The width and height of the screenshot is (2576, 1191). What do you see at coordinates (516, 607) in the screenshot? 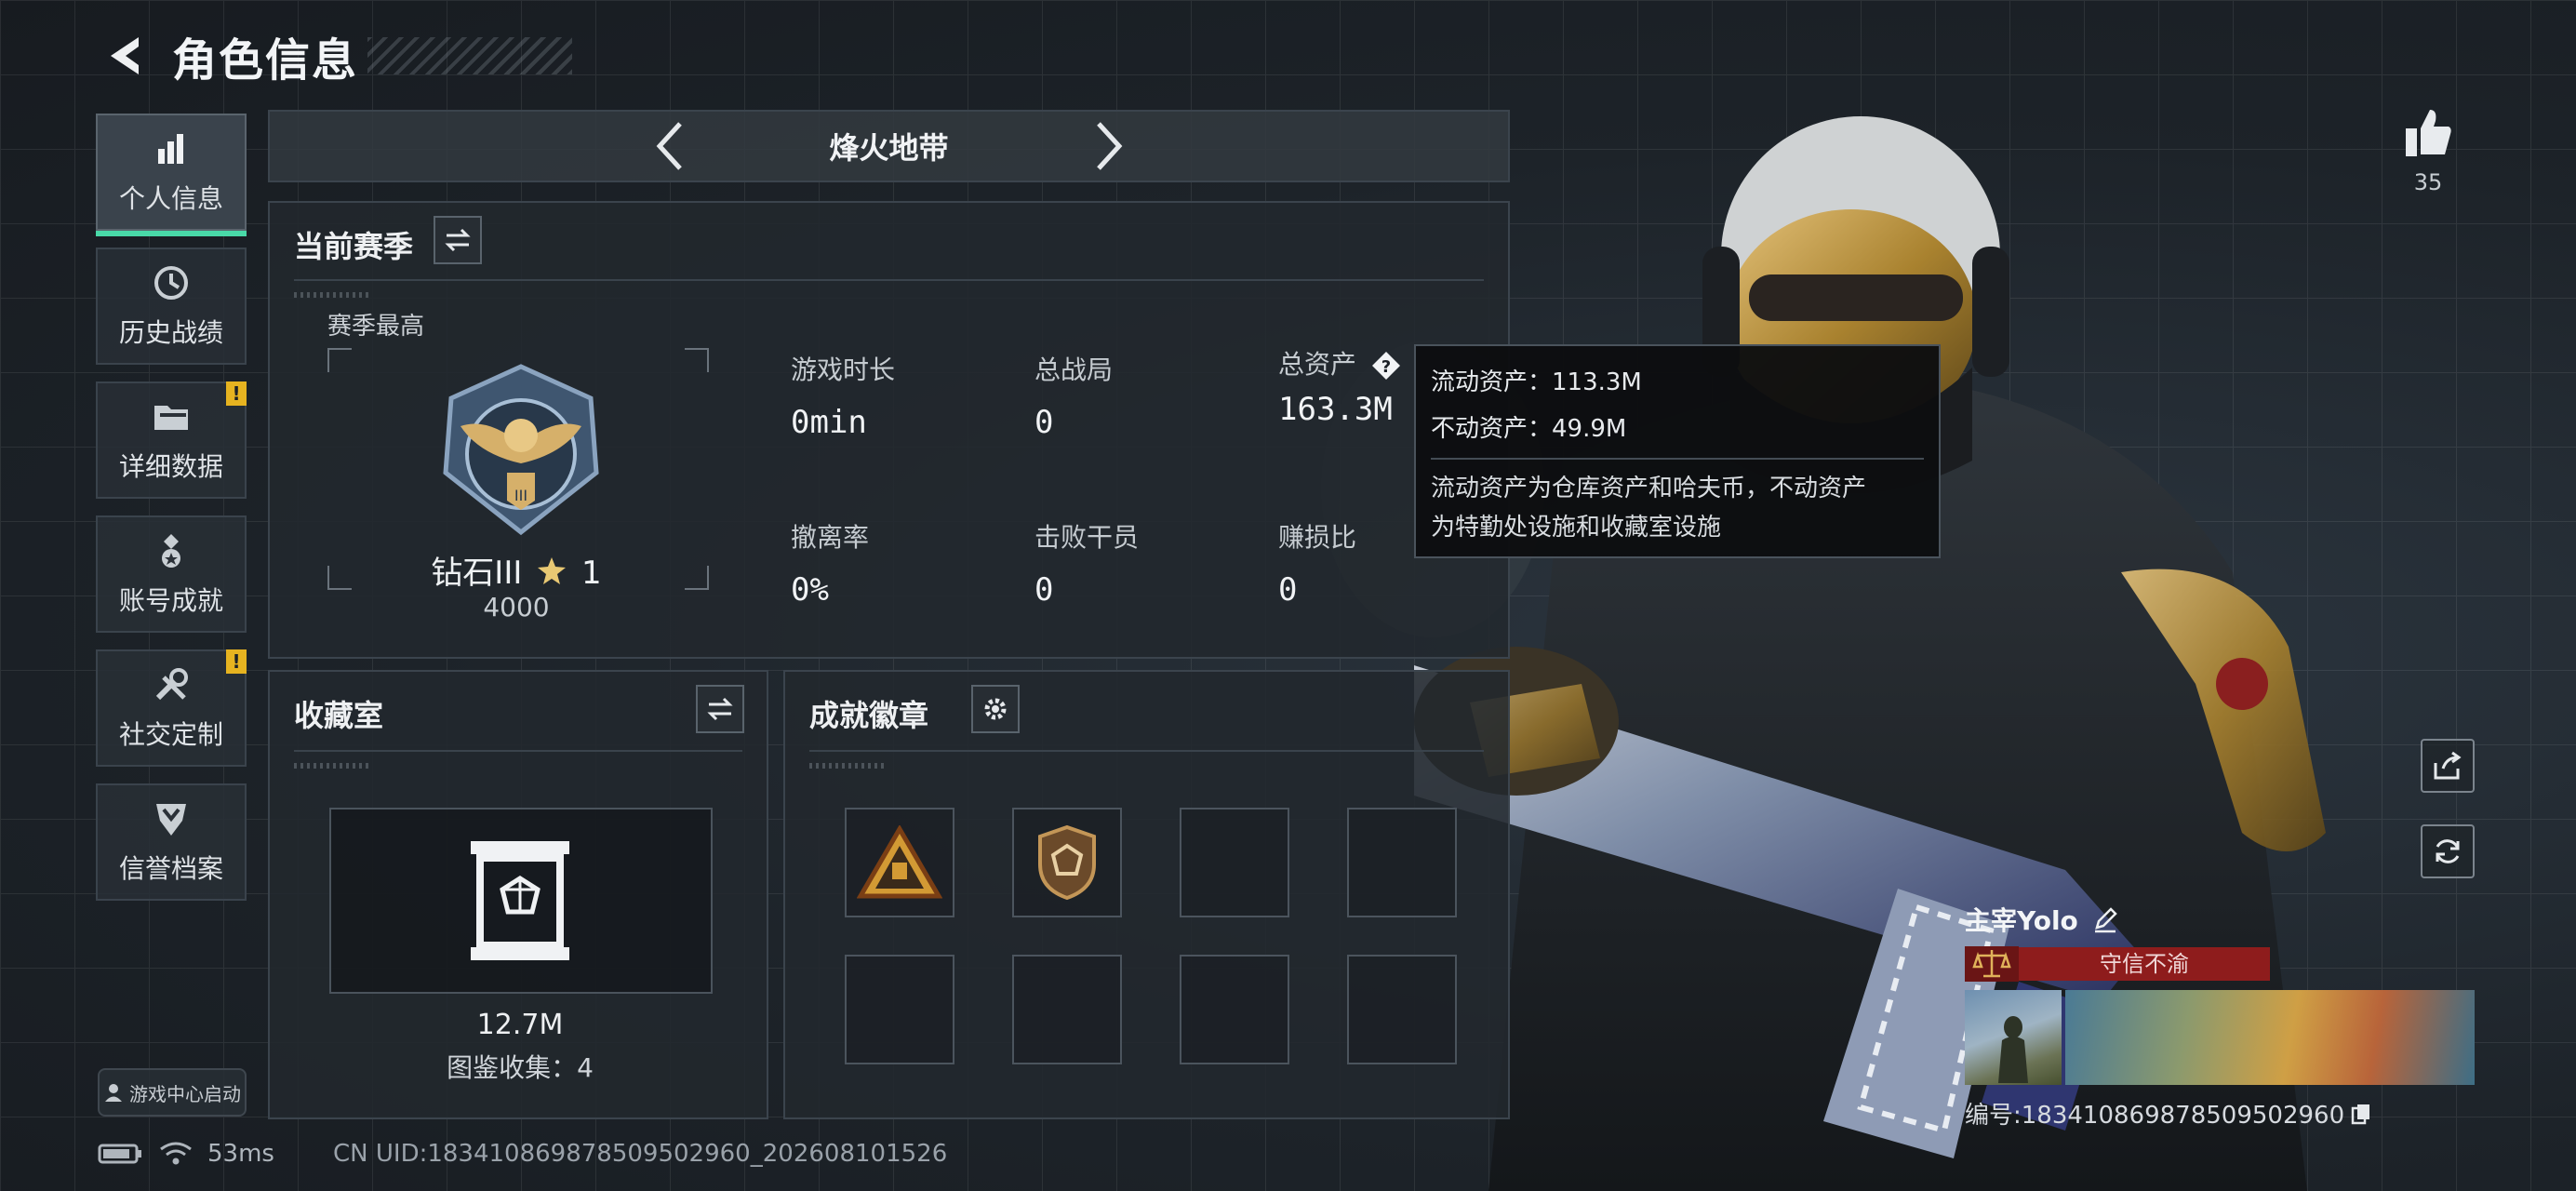
I see `rank-score: 4000` at bounding box center [516, 607].